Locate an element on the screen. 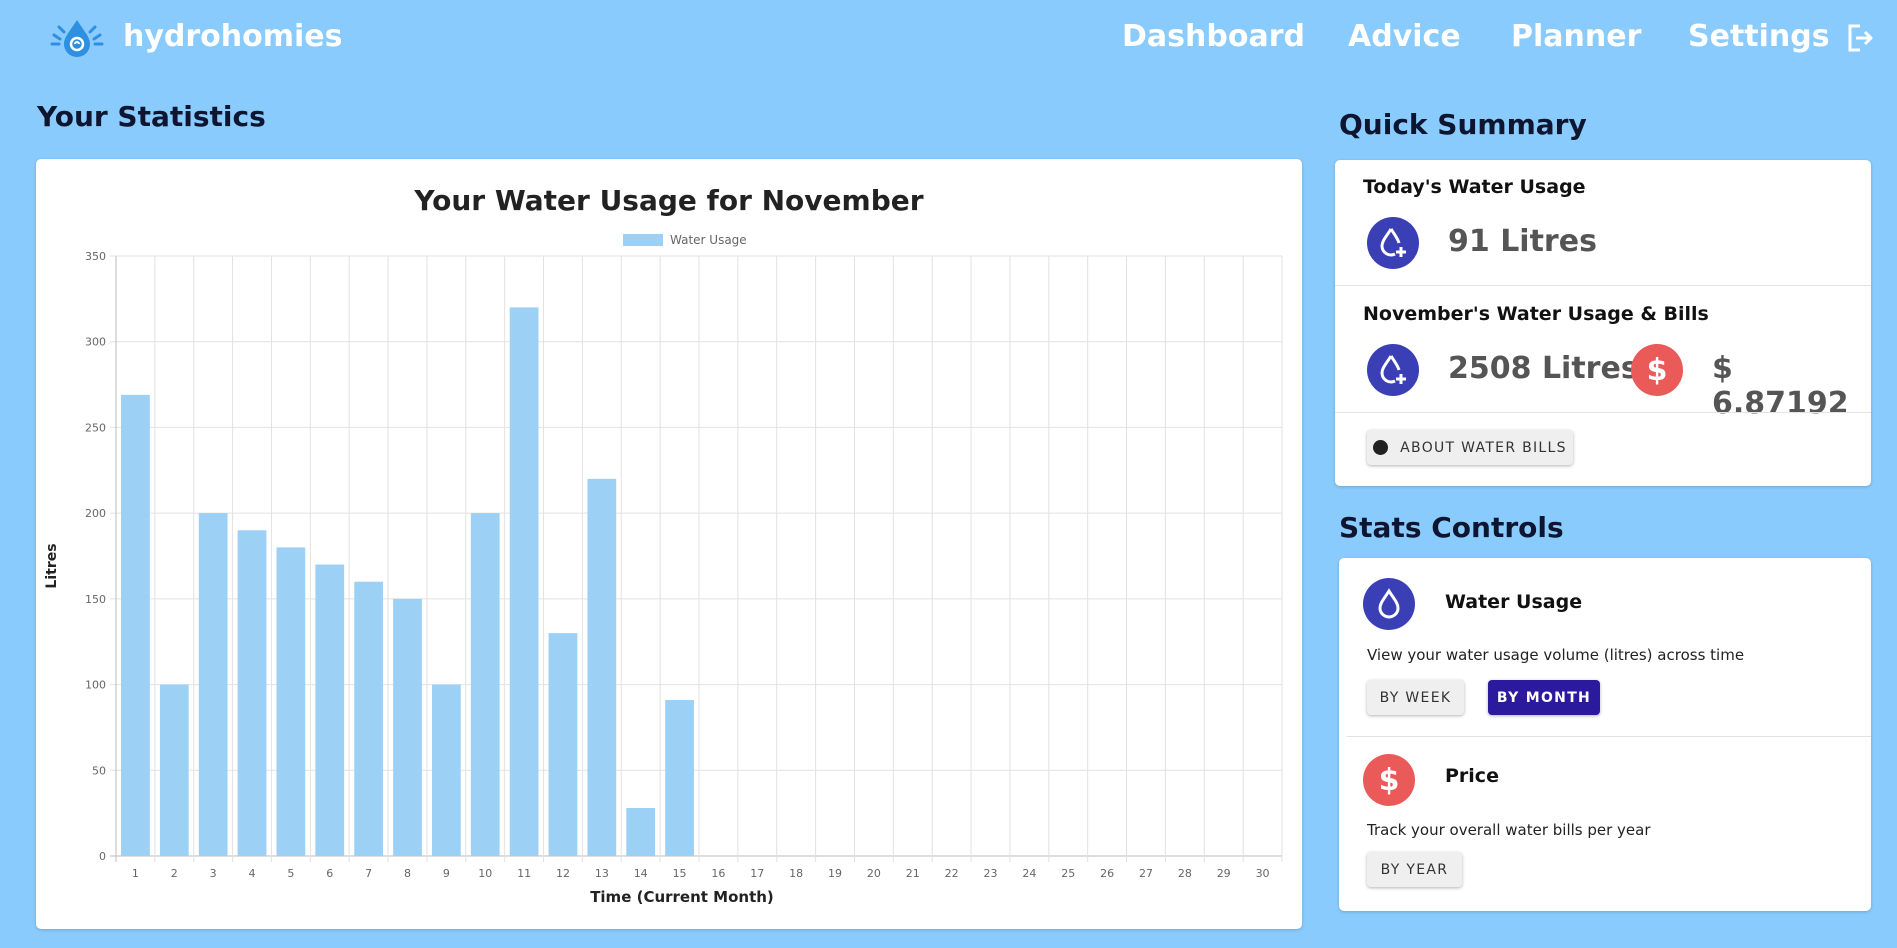 The height and width of the screenshot is (948, 1897). x-tick-label: 28 is located at coordinates (1185, 873).